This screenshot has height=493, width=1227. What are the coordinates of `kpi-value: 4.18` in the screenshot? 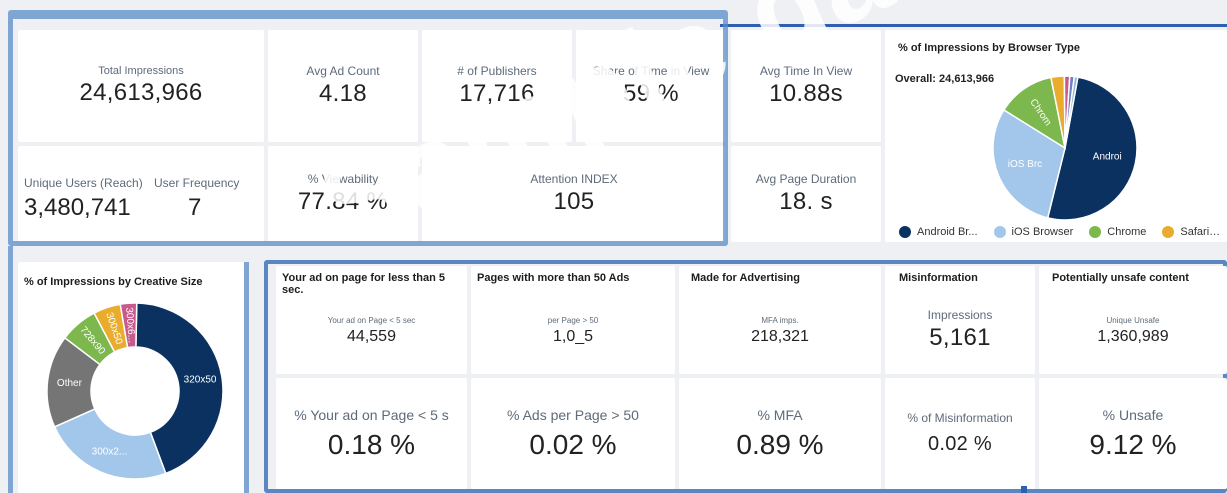 It's located at (343, 93).